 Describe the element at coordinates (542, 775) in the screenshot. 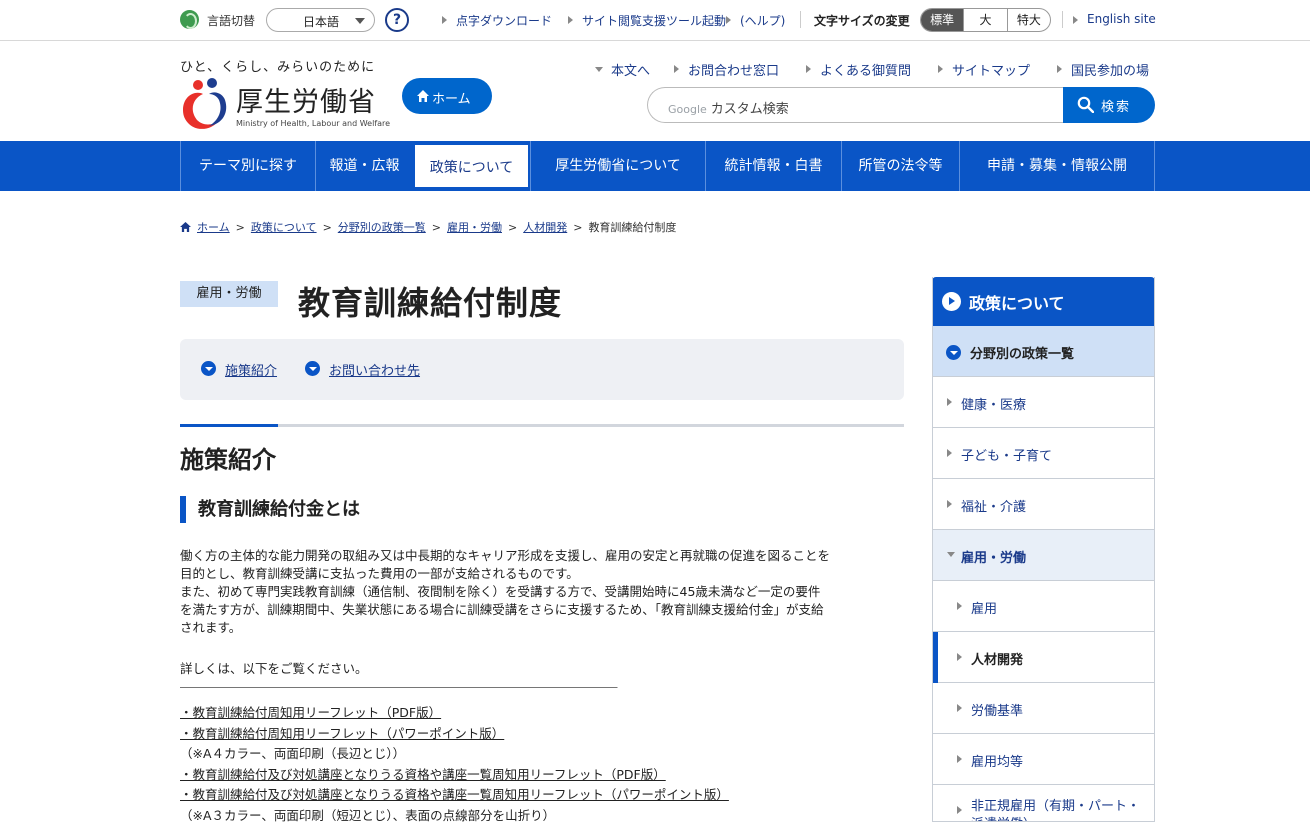

I see `course-list-pdf-link: ・教育訓練給付及び対処講座となりうる資格や講座一覧周知用リーフレット（PDF版）` at that location.